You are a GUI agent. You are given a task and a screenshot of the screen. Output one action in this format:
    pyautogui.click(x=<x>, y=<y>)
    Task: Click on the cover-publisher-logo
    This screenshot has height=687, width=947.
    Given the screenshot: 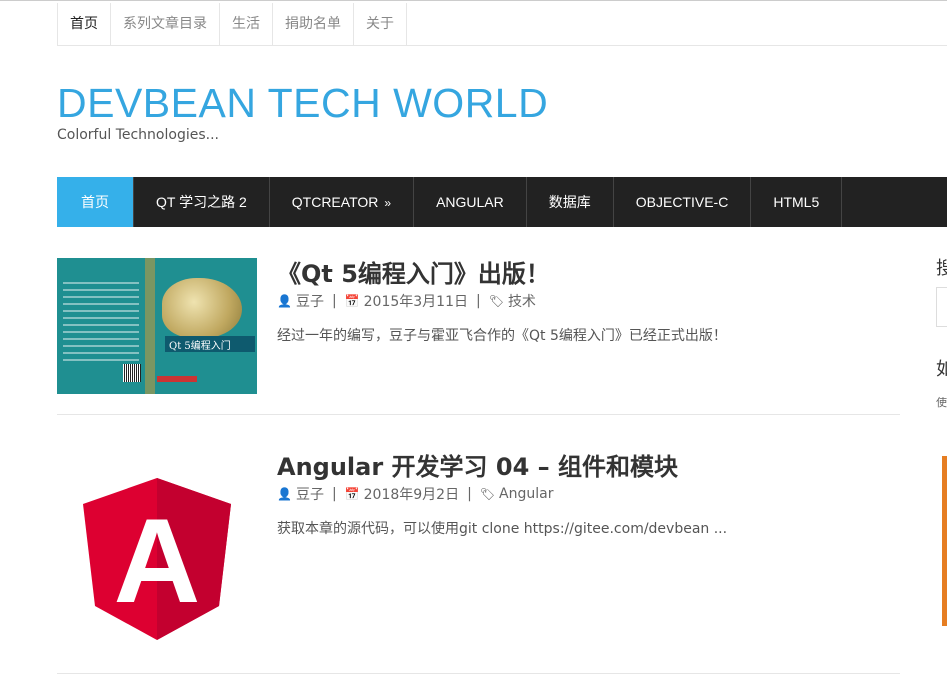 What is the action you would take?
    pyautogui.click(x=177, y=379)
    